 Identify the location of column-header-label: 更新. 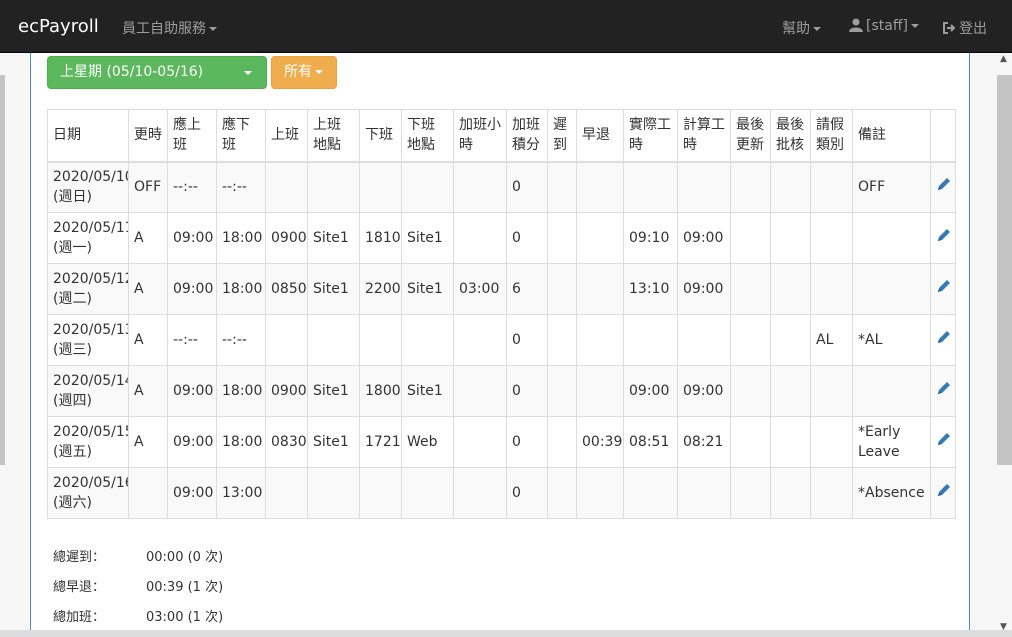
(750, 145).